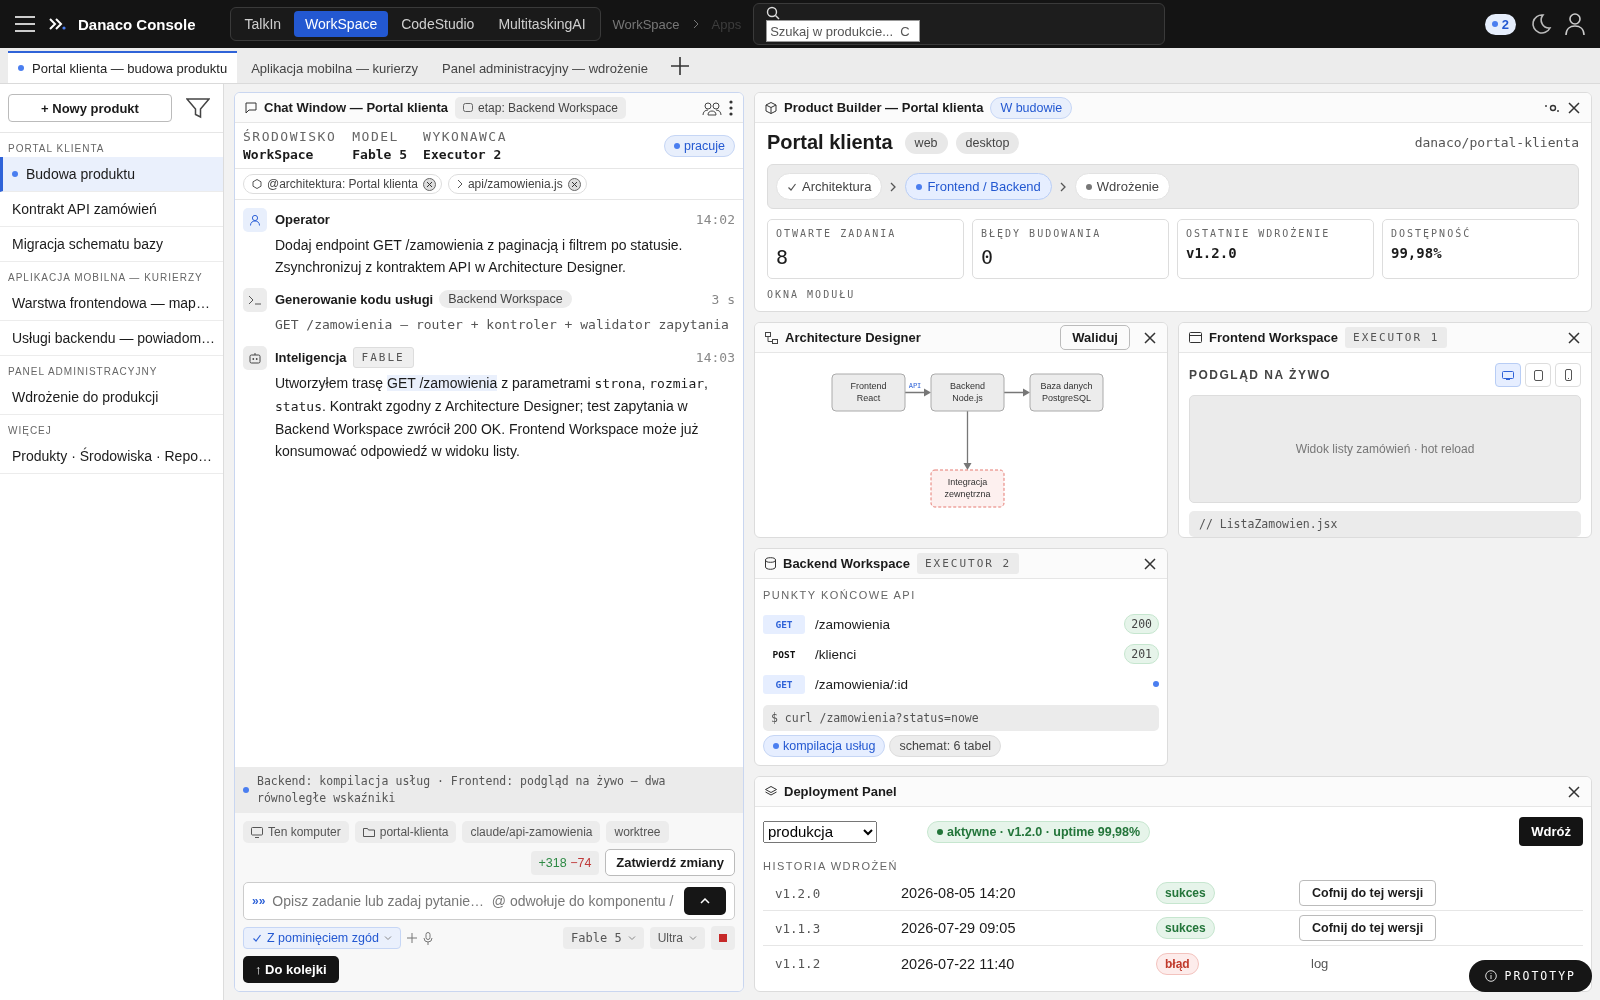  What do you see at coordinates (705, 901) in the screenshot?
I see `send-button` at bounding box center [705, 901].